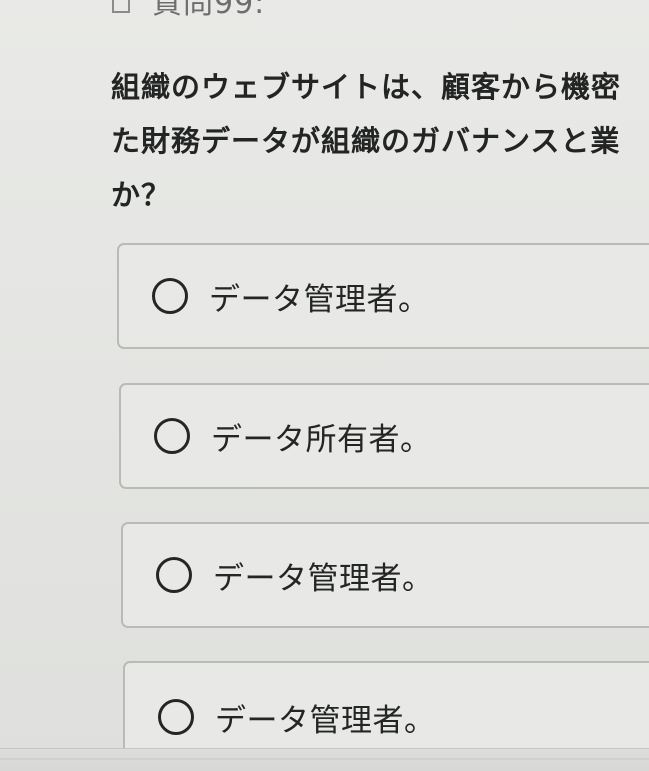  Describe the element at coordinates (324, 759) in the screenshot. I see `screen-bottom-divider` at that location.